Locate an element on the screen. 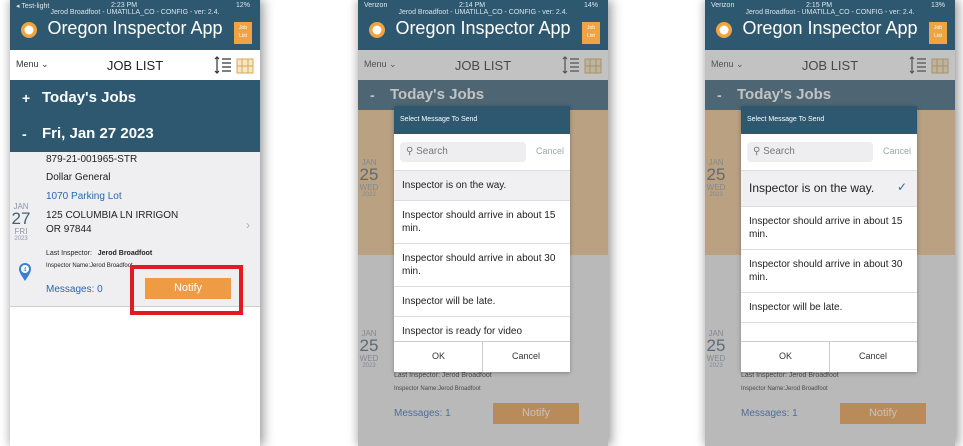 The image size is (963, 446). toolbar: Menu ⌄ JOB LIST is located at coordinates (135, 65).